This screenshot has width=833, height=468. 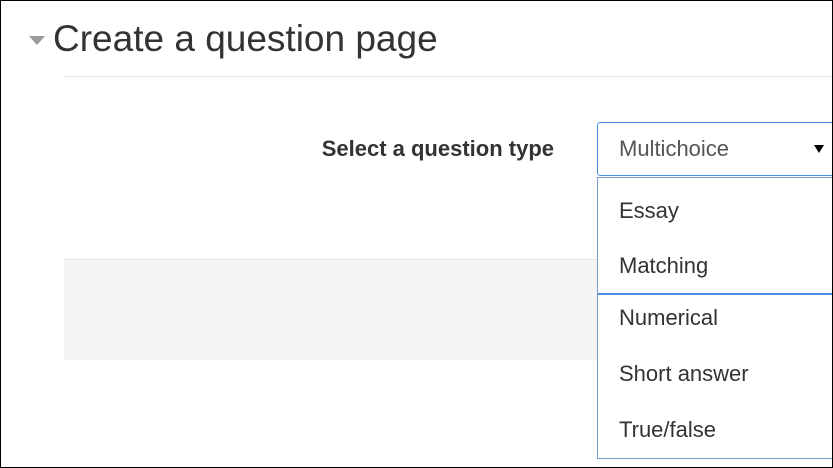 I want to click on chevron-down-icon, so click(x=37, y=40).